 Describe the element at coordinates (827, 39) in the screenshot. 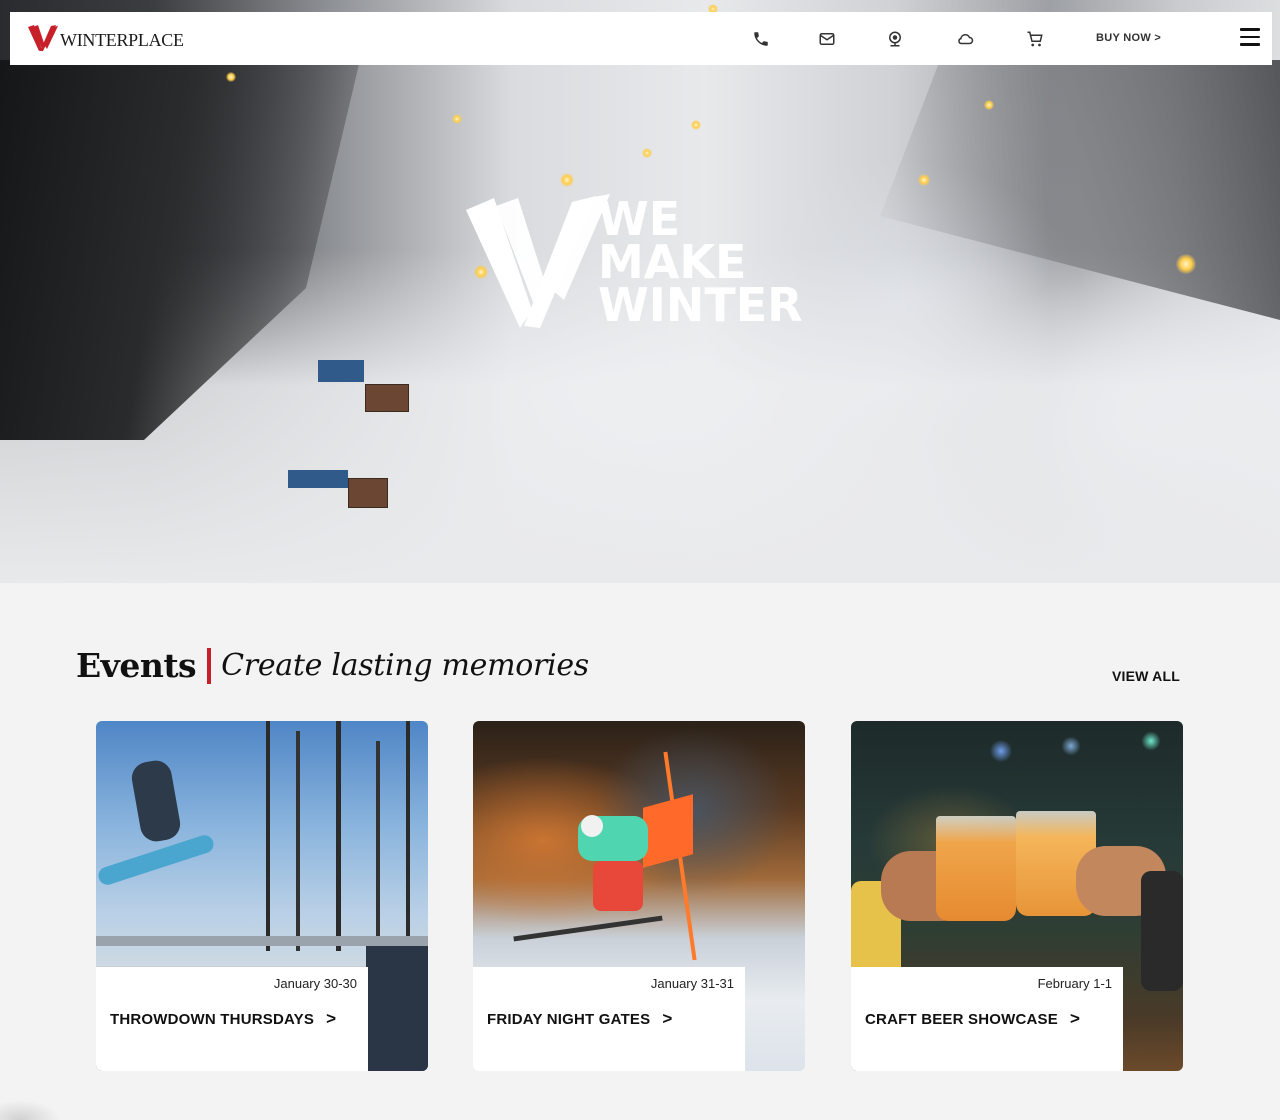

I see `mail-icon` at that location.